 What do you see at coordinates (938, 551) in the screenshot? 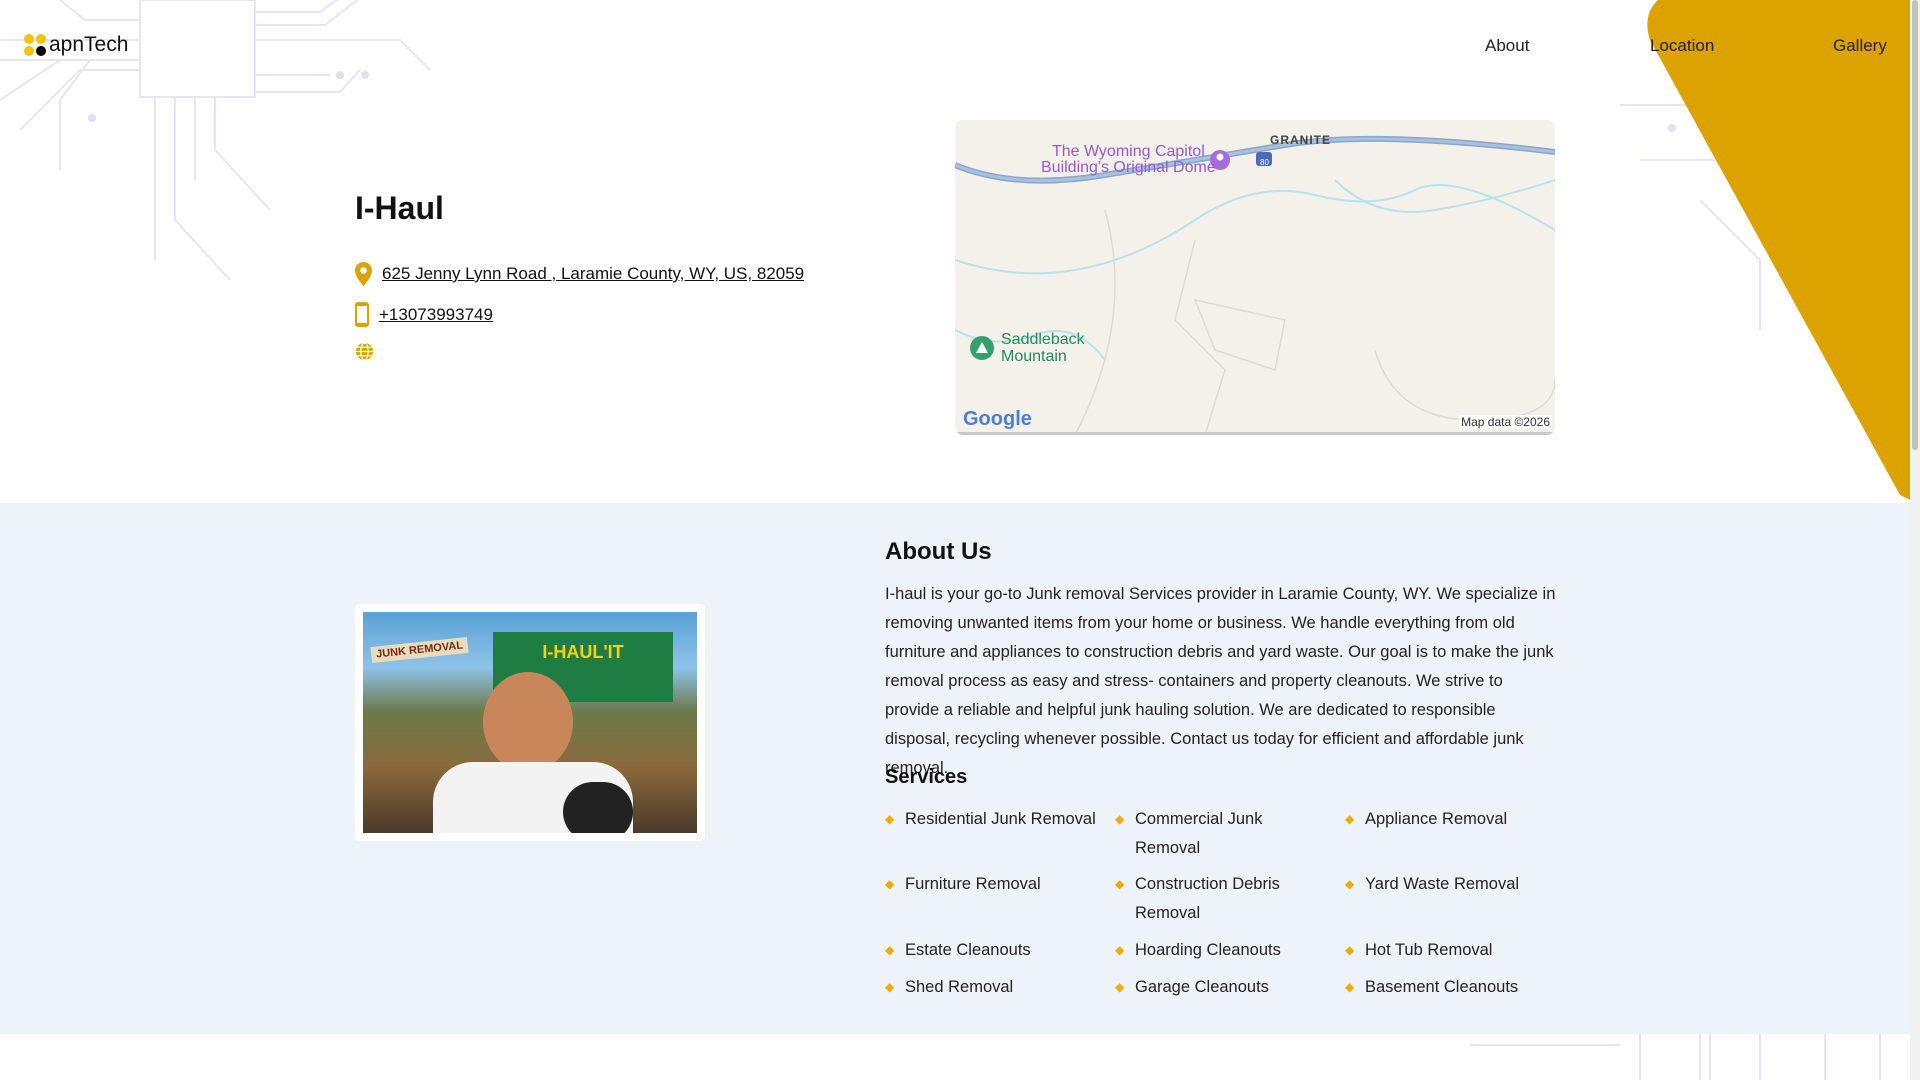
I see `about-heading: About Us` at bounding box center [938, 551].